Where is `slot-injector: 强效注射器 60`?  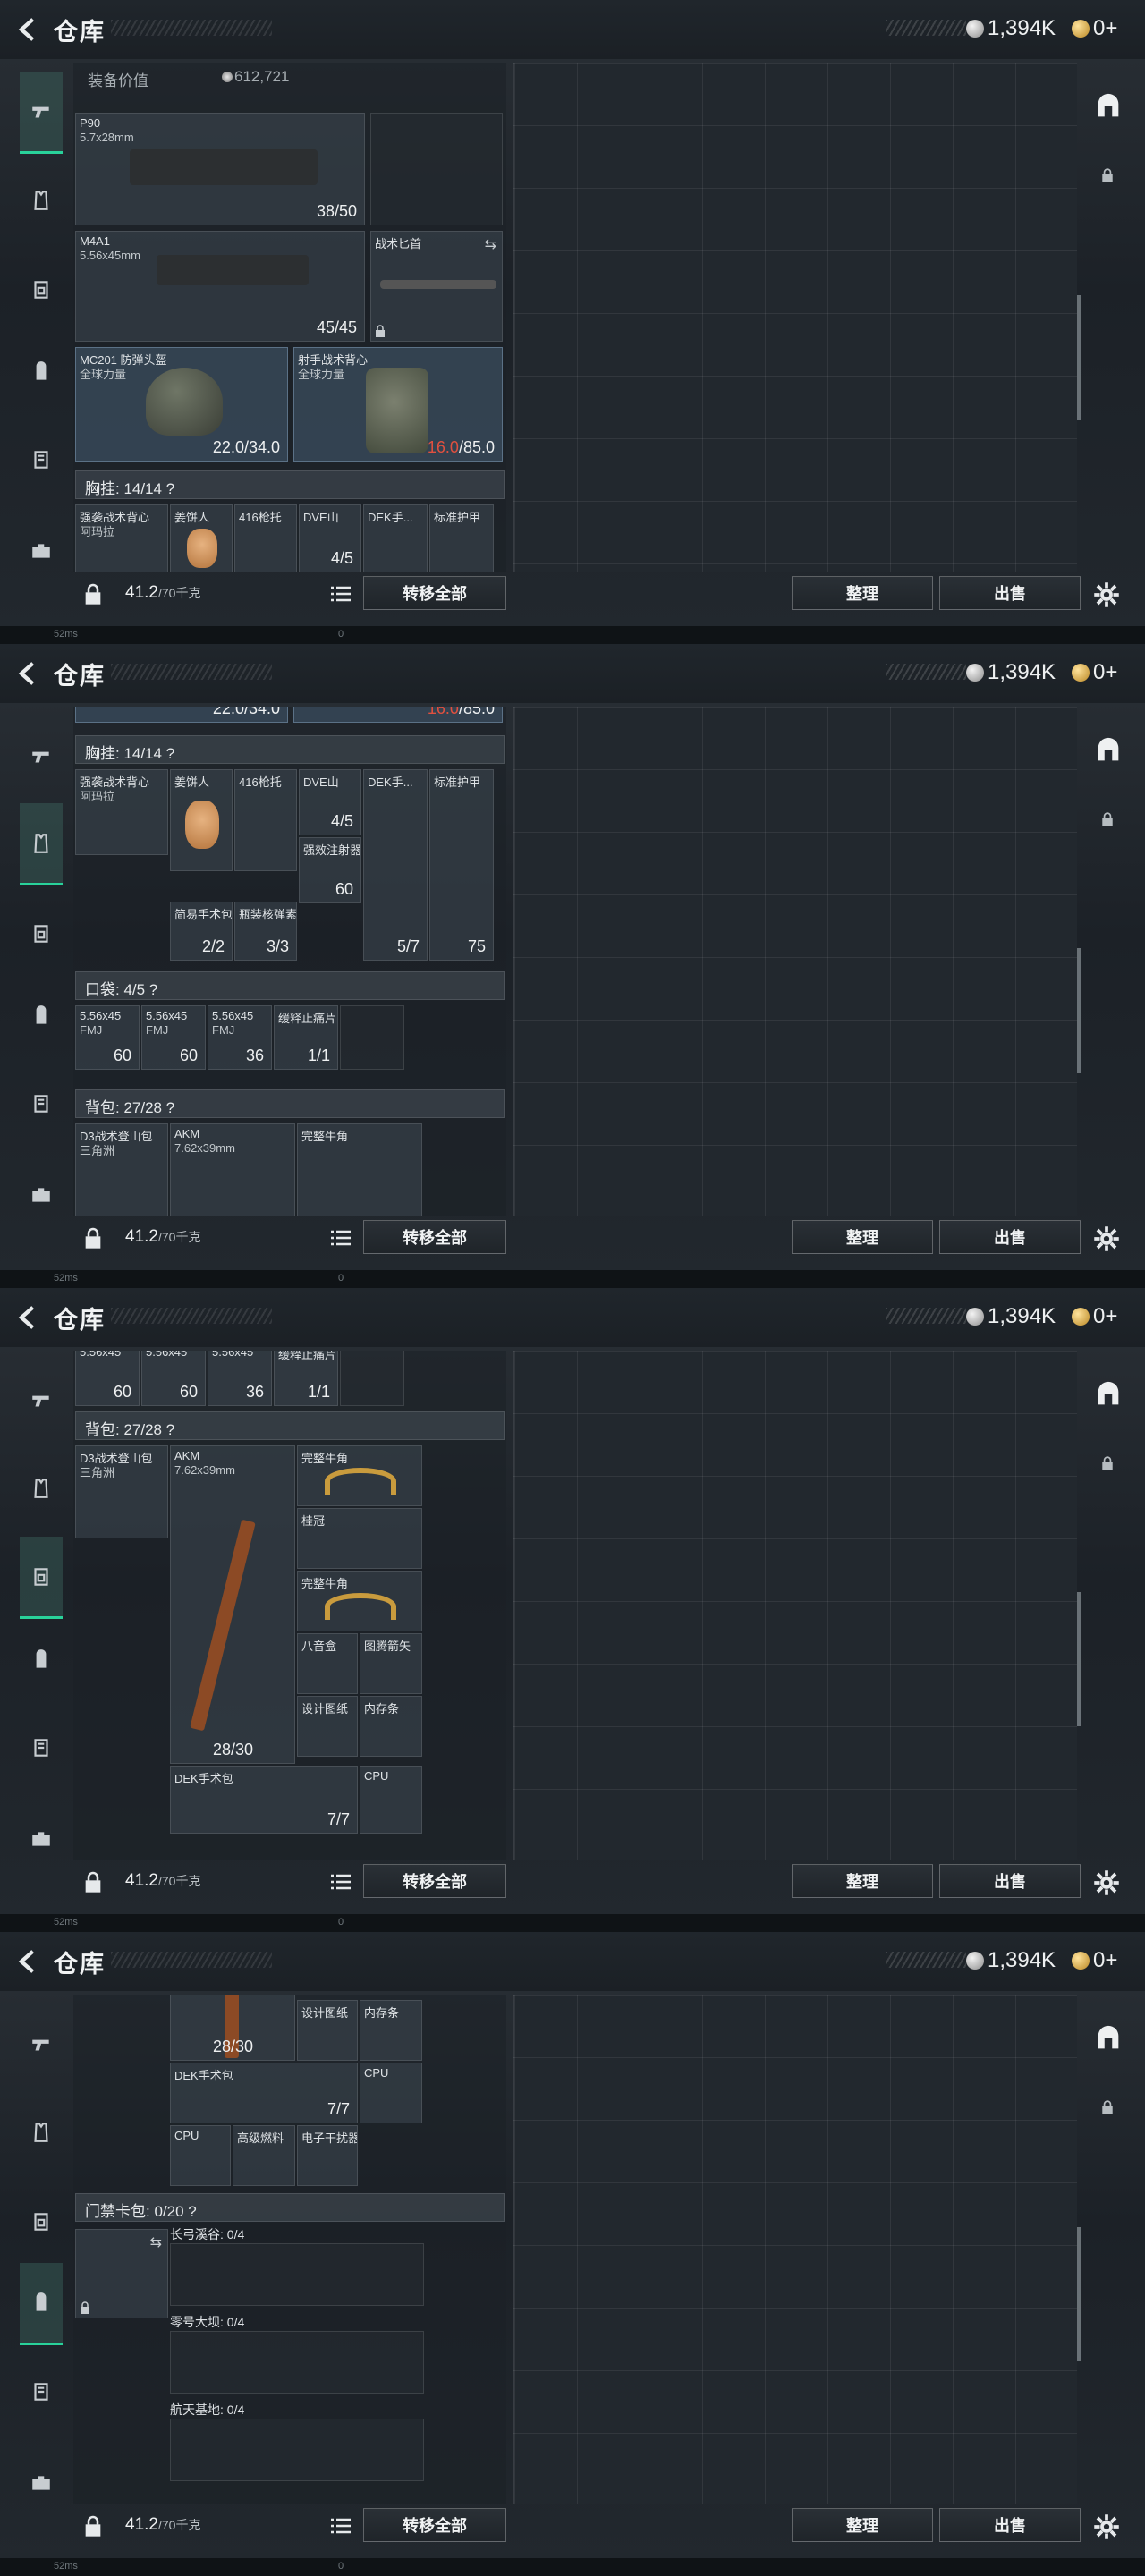 slot-injector: 强效注射器 60 is located at coordinates (330, 870).